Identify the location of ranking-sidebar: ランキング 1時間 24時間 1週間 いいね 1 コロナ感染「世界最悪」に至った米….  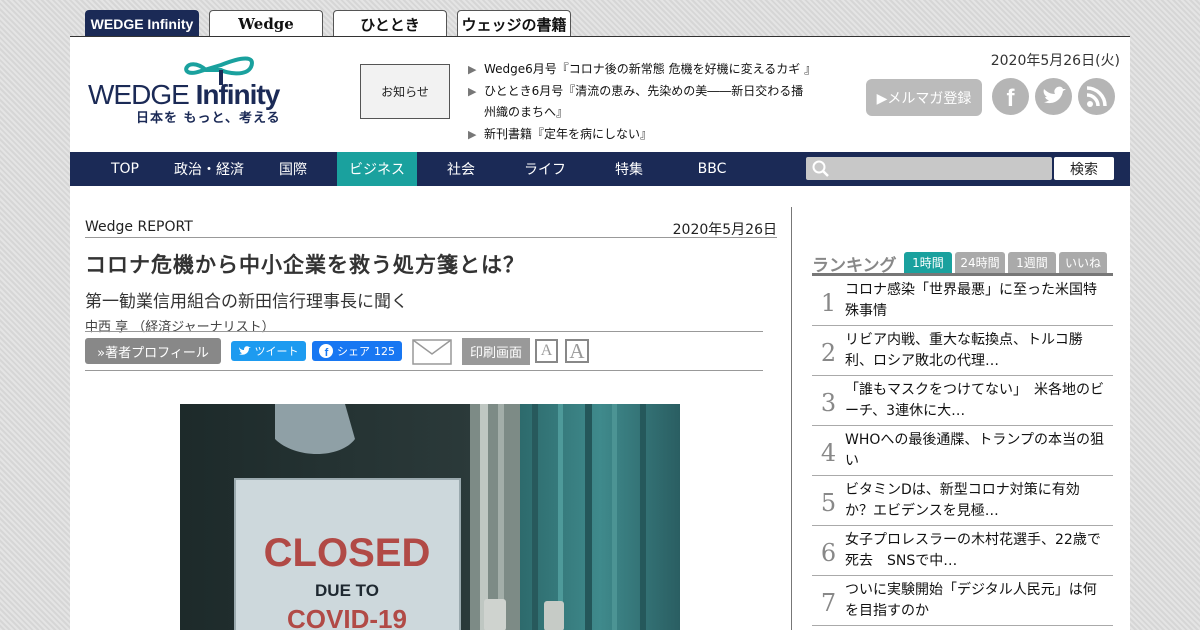
(962, 438).